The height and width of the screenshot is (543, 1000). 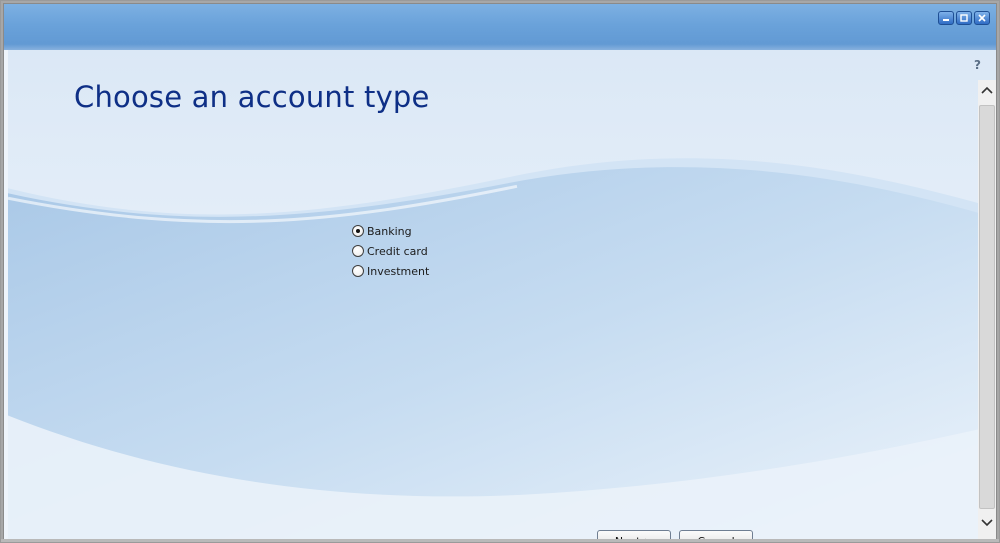 I want to click on window-controls, so click(x=964, y=18).